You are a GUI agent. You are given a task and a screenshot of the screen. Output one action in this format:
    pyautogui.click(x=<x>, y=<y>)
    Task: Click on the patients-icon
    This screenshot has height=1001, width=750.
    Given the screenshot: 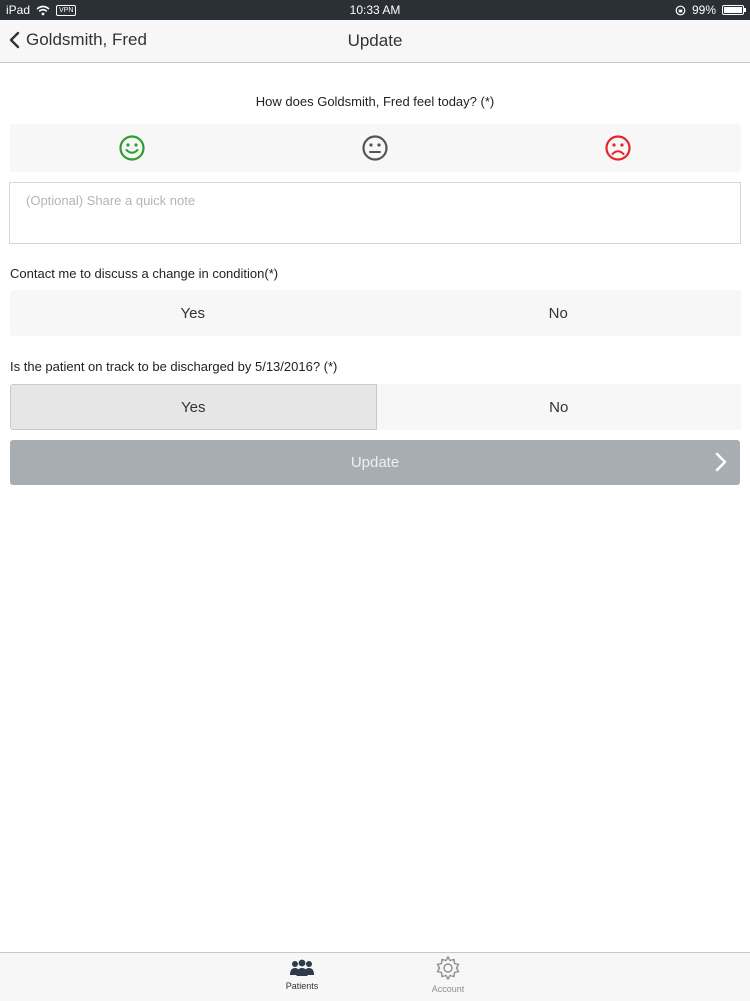 What is the action you would take?
    pyautogui.click(x=302, y=967)
    